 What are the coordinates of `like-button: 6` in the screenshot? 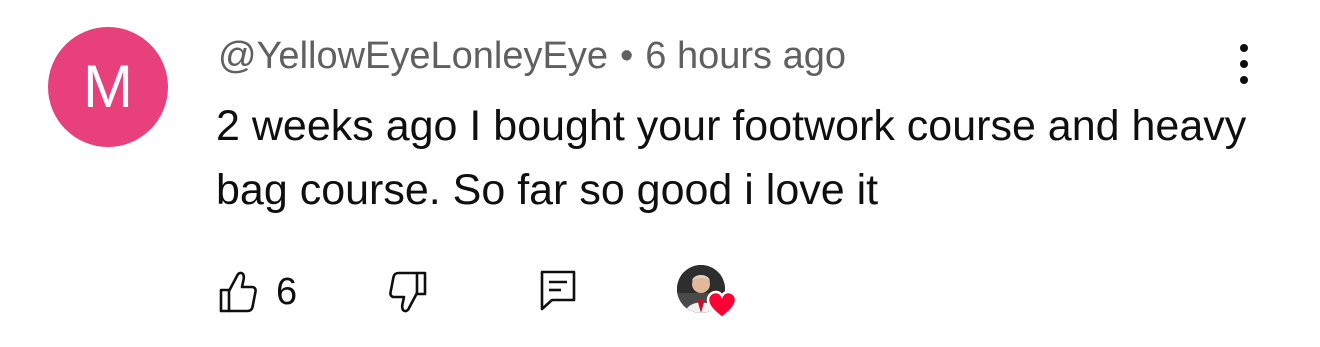 It's located at (257, 292).